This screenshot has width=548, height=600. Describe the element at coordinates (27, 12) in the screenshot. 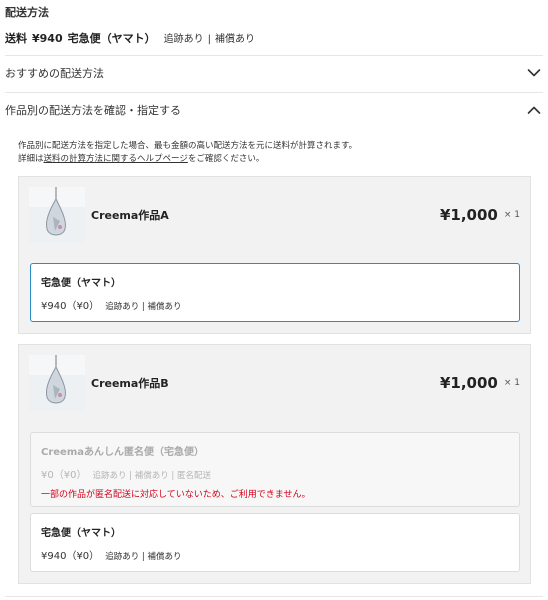

I see `section-title: 配送方法` at that location.